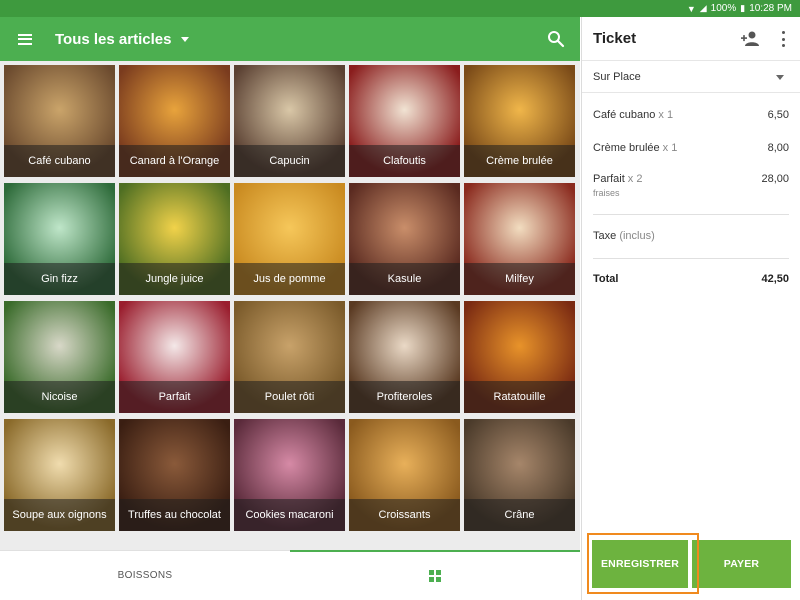 The height and width of the screenshot is (600, 800). What do you see at coordinates (778, 115) in the screenshot?
I see `line-price: 6,50` at bounding box center [778, 115].